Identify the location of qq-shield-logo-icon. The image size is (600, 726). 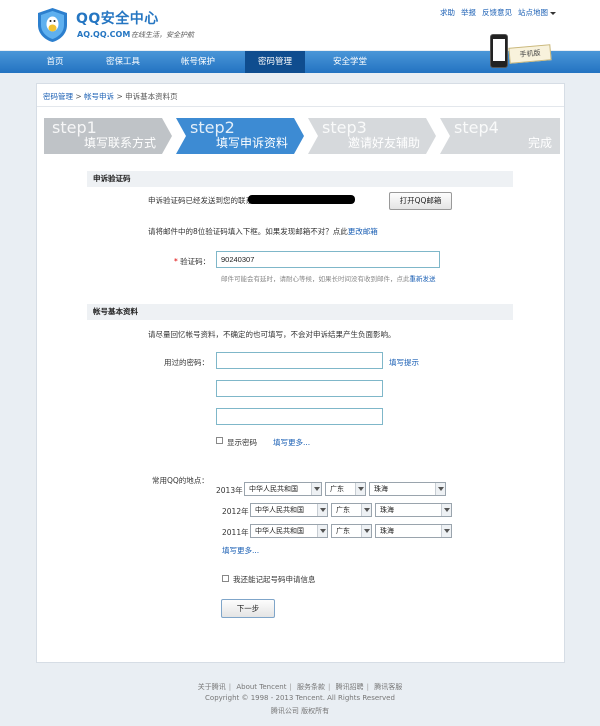
(52, 25).